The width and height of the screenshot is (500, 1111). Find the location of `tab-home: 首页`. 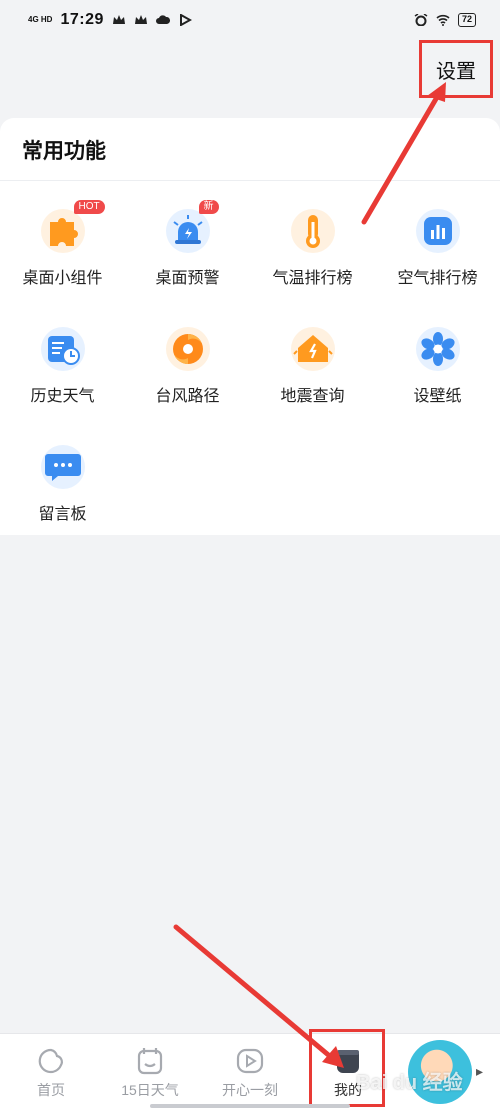

tab-home: 首页 is located at coordinates (51, 1072).